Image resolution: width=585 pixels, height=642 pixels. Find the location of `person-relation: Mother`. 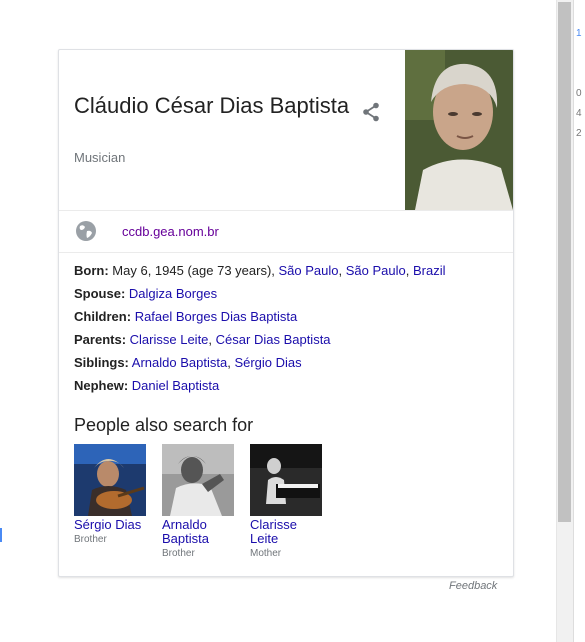

person-relation: Mother is located at coordinates (266, 553).